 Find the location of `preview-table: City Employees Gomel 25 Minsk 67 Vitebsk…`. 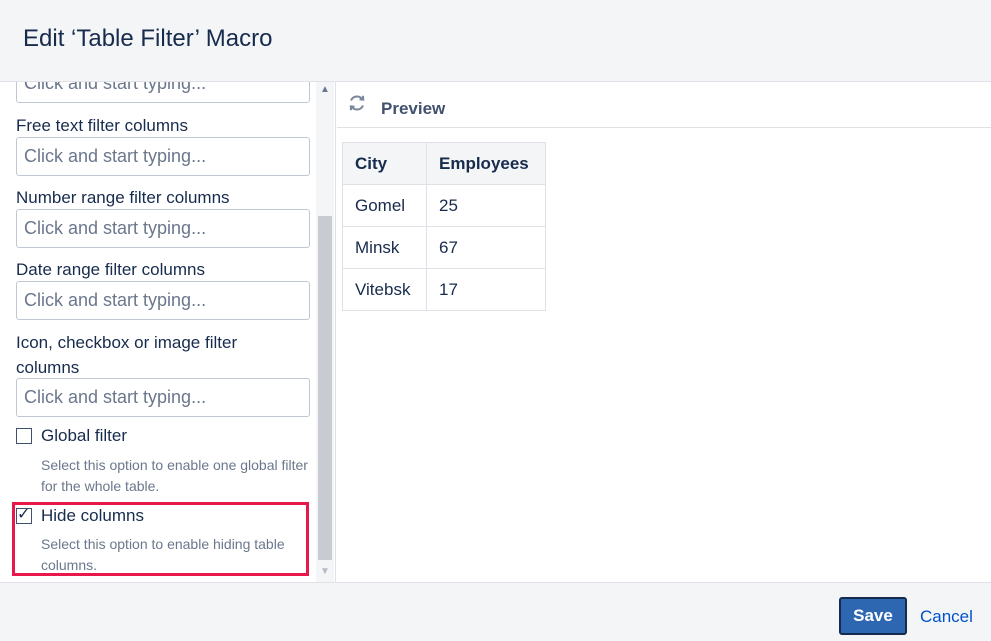

preview-table: City Employees Gomel 25 Minsk 67 Vitebsk… is located at coordinates (444, 226).